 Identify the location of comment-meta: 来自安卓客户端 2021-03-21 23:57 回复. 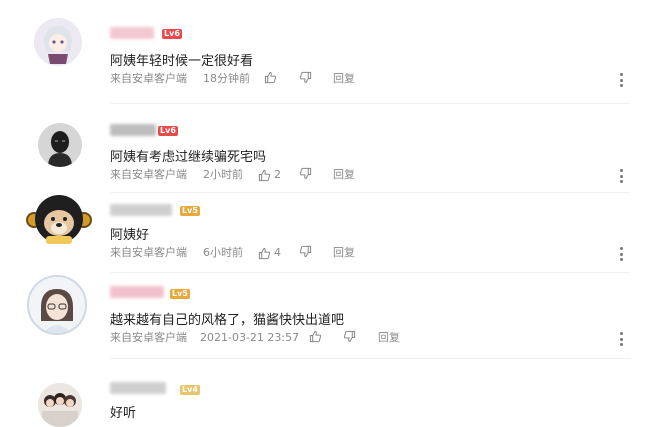
(370, 338).